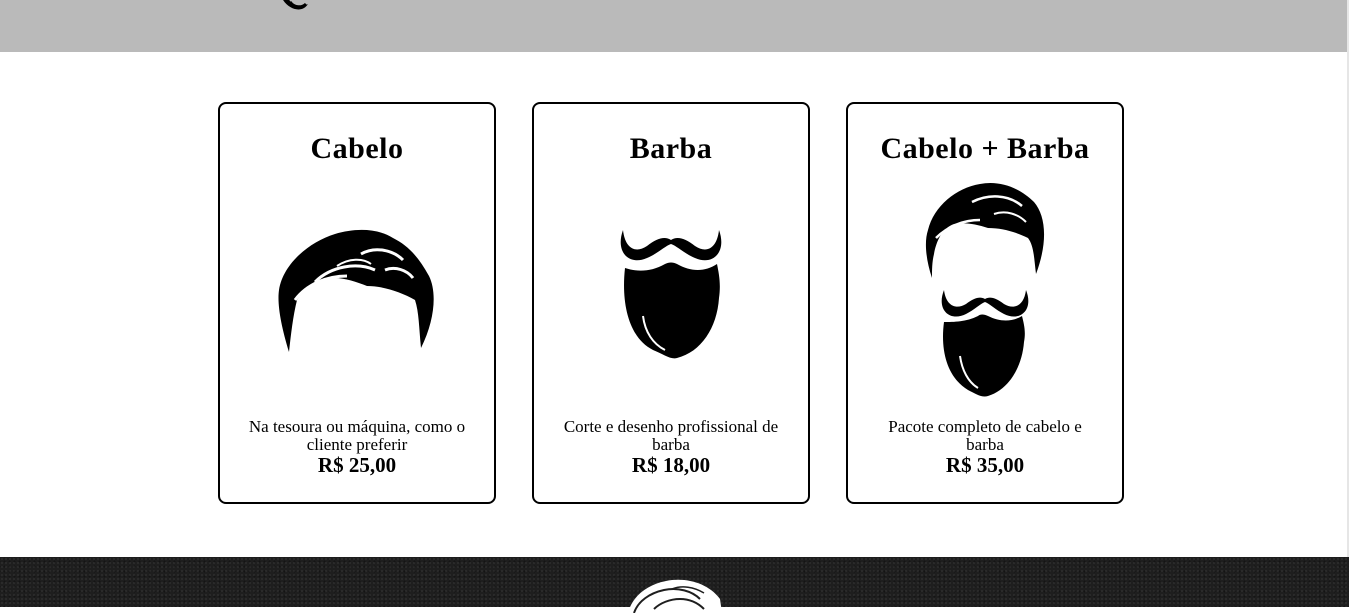 The image size is (1349, 613). I want to click on hair-icon, so click(356, 290).